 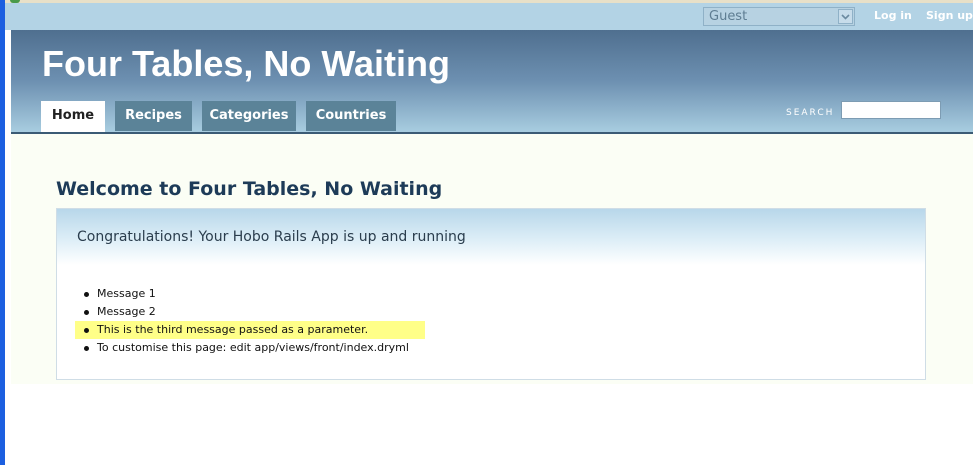 I want to click on chevron-down-icon, so click(x=845, y=16).